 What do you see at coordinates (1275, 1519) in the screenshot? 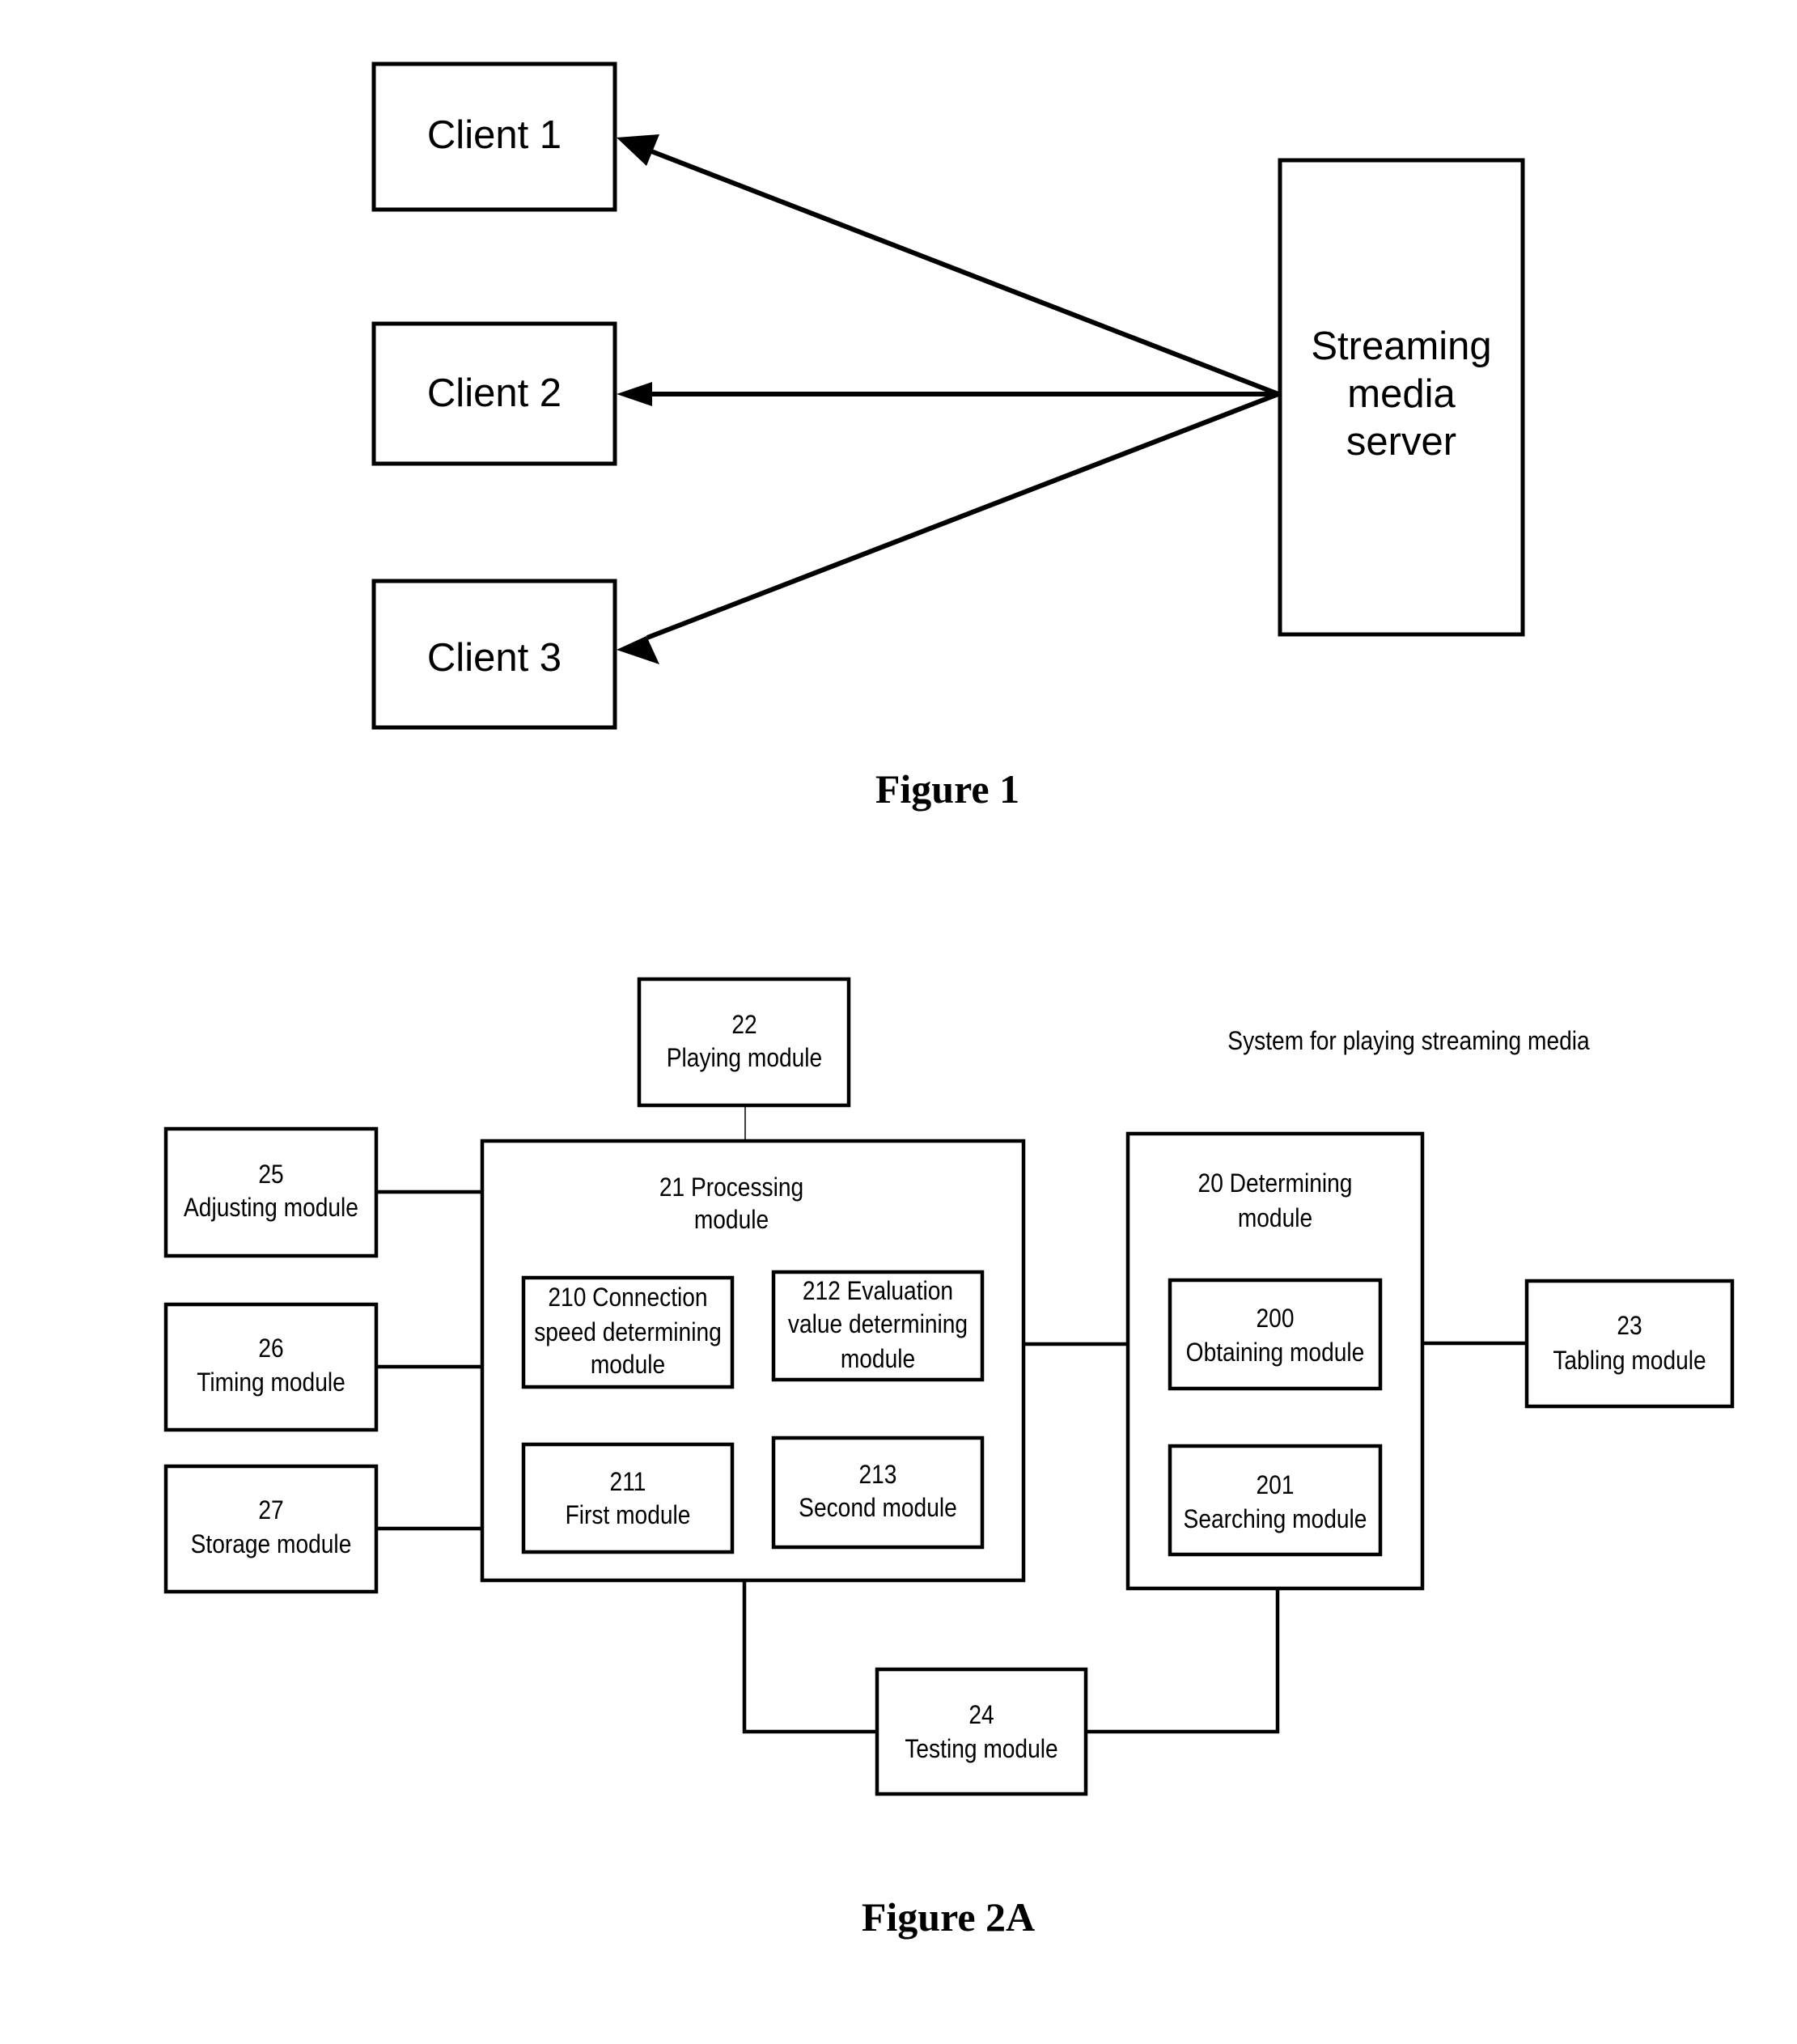
I see `searching-module-label-line-2: Searching module` at bounding box center [1275, 1519].